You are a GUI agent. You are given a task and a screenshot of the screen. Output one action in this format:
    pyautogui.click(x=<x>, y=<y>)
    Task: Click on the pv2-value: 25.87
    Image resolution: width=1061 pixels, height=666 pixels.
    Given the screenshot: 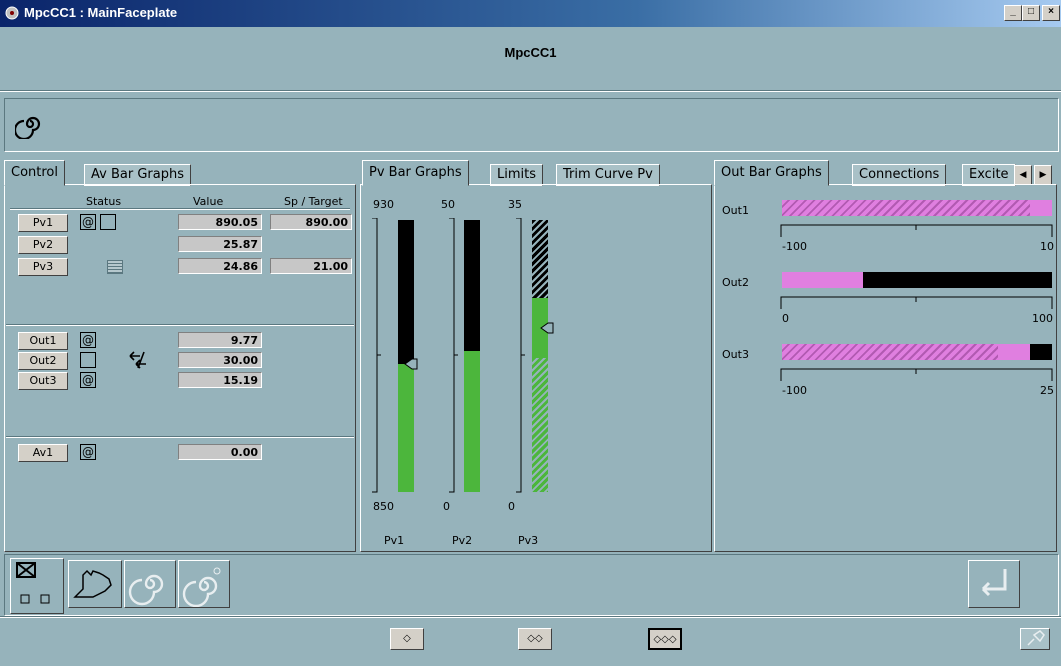 What is the action you would take?
    pyautogui.click(x=220, y=244)
    